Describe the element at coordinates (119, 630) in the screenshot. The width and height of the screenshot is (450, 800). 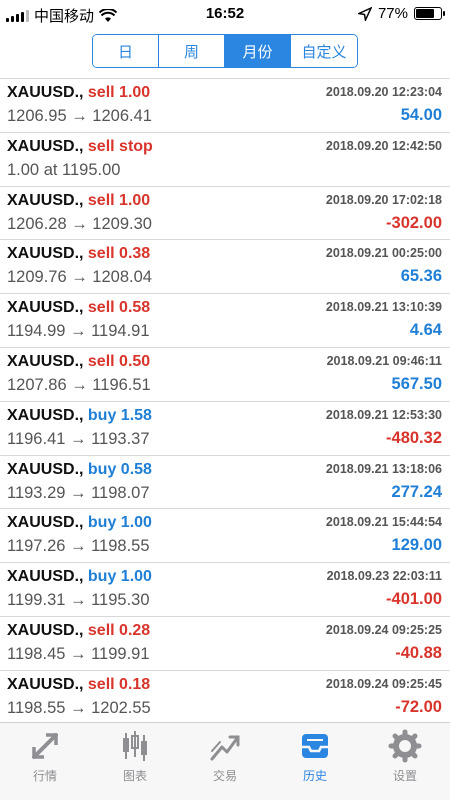
I see `trade-action: sell 0.28` at that location.